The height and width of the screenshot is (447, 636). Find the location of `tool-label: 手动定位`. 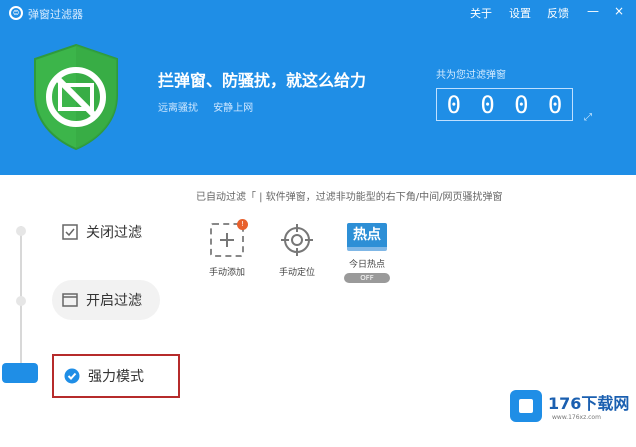

tool-label: 手动定位 is located at coordinates (296, 273).